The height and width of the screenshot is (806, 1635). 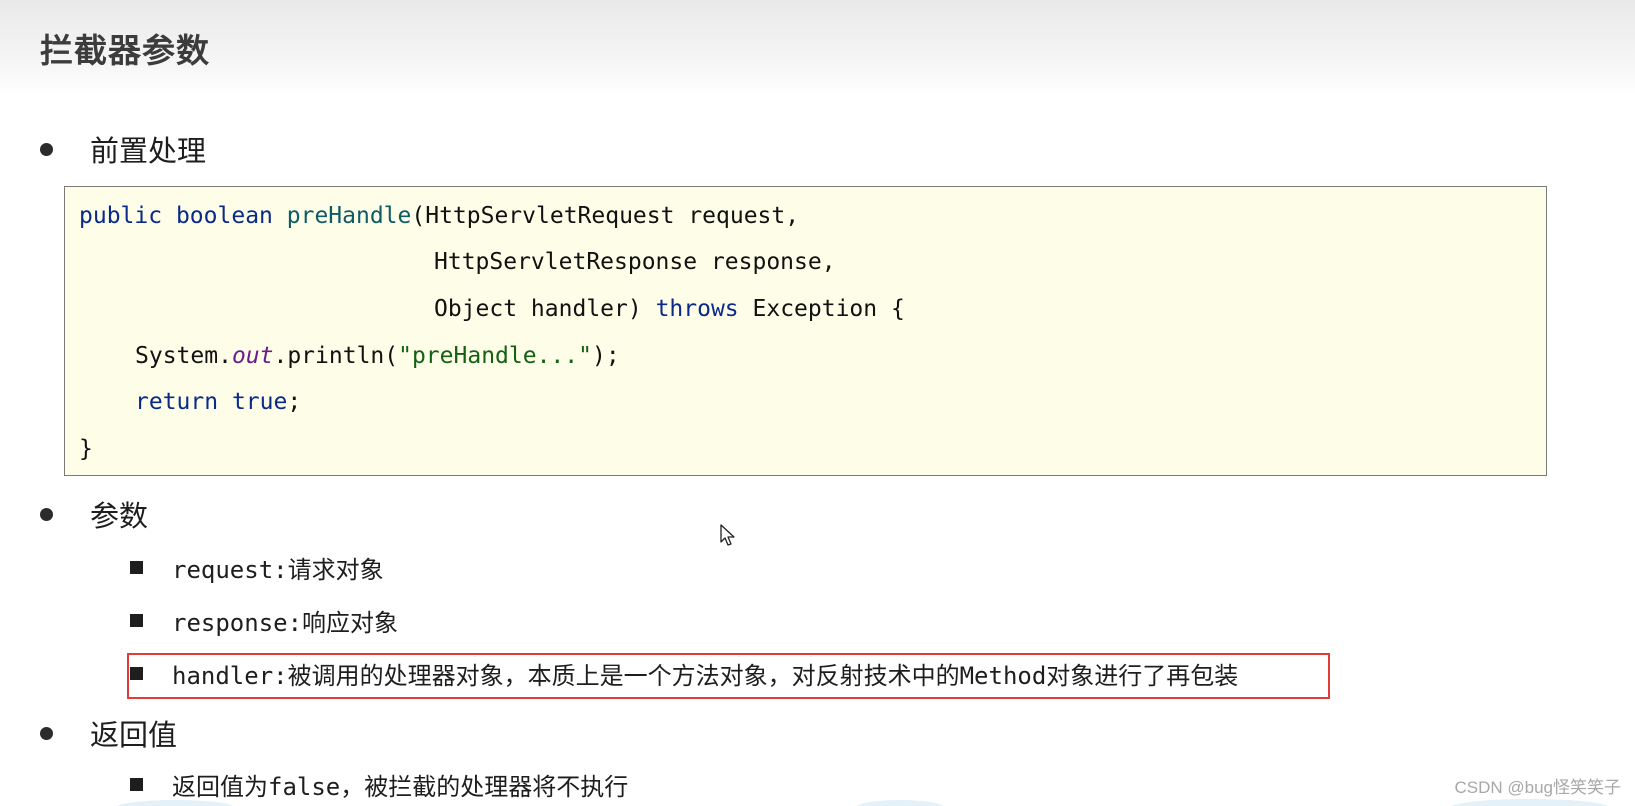 What do you see at coordinates (669, 309) in the screenshot?
I see `code-line-3: Object handler) throws Exception {` at bounding box center [669, 309].